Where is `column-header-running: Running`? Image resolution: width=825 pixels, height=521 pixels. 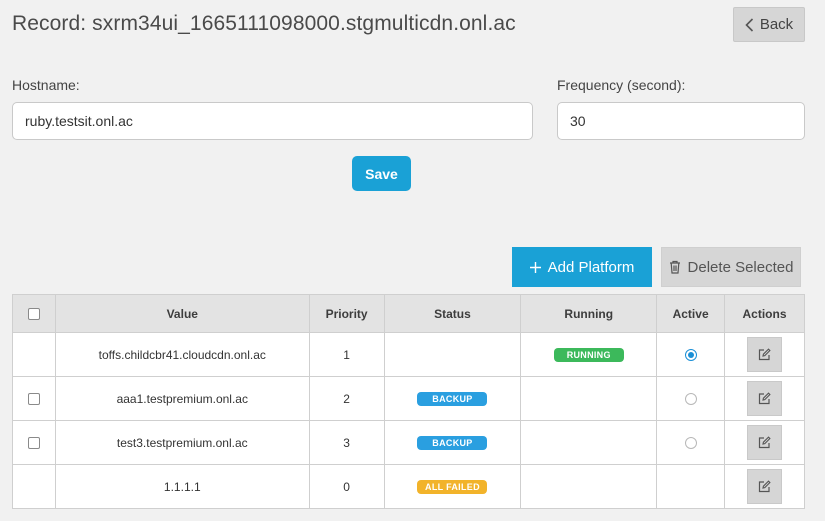 column-header-running: Running is located at coordinates (589, 313).